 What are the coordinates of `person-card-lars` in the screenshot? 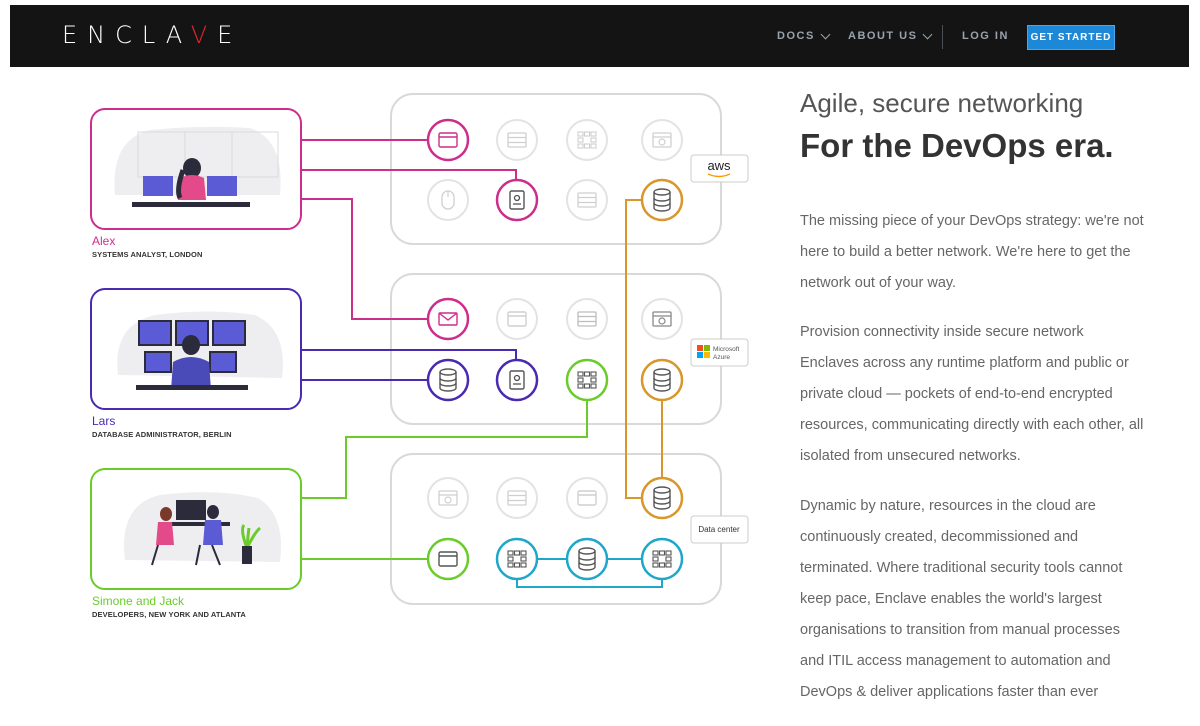 It's located at (196, 349).